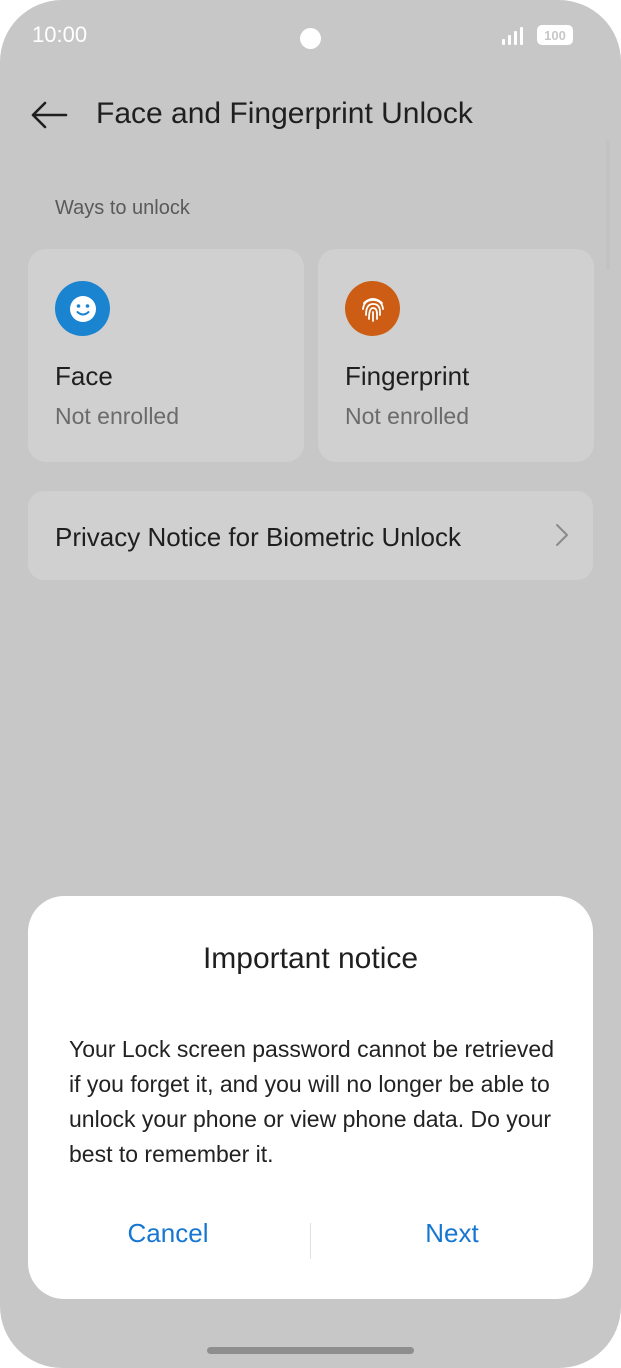  I want to click on face-unlock-card: Face Not enrolled, so click(166, 355).